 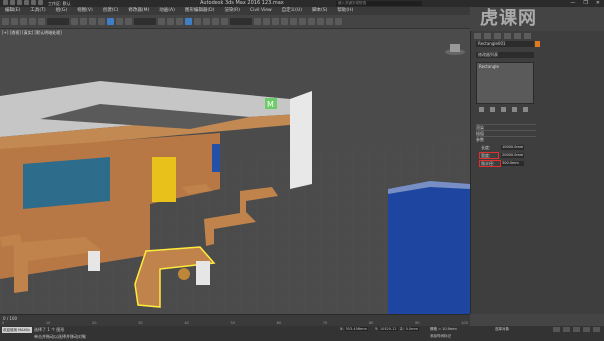 I want to click on menu-civil-view: Civil View, so click(x=261, y=11).